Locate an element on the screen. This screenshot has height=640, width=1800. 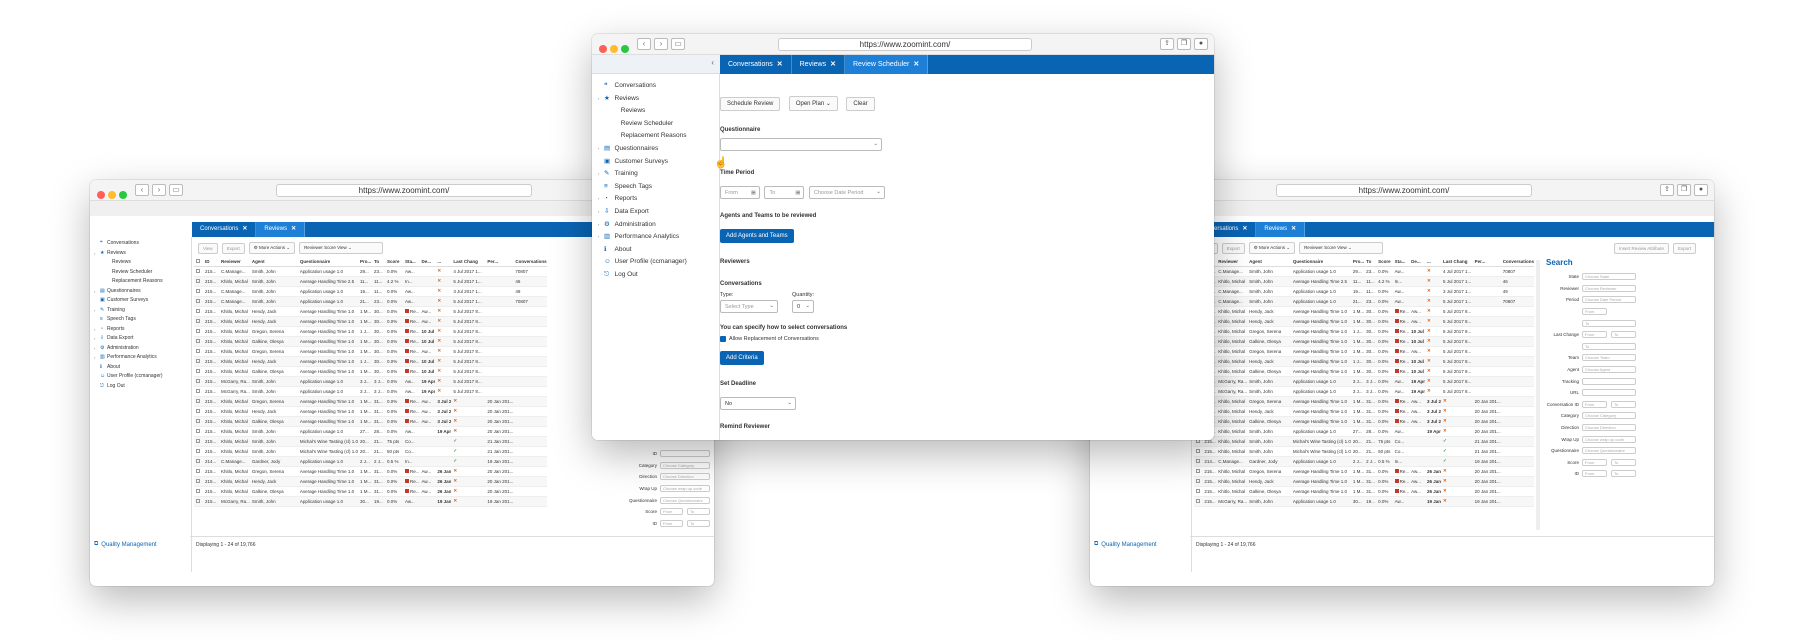
sidebar-item: Replacement Reasons is located at coordinates (142, 282).